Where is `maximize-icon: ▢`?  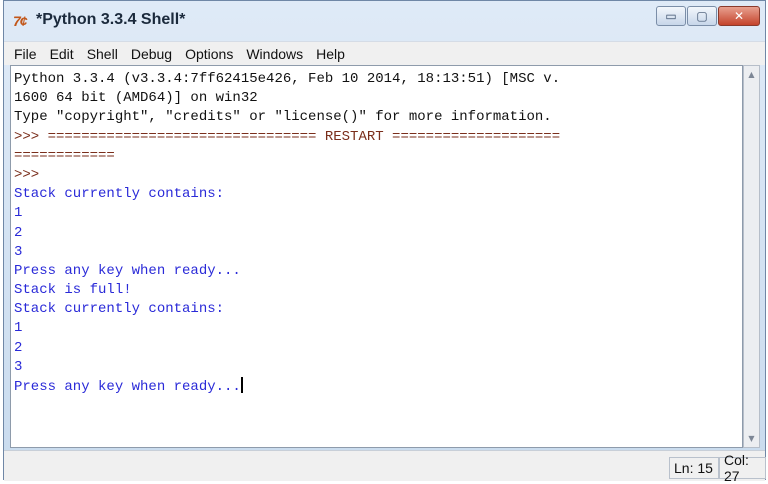 maximize-icon: ▢ is located at coordinates (702, 16).